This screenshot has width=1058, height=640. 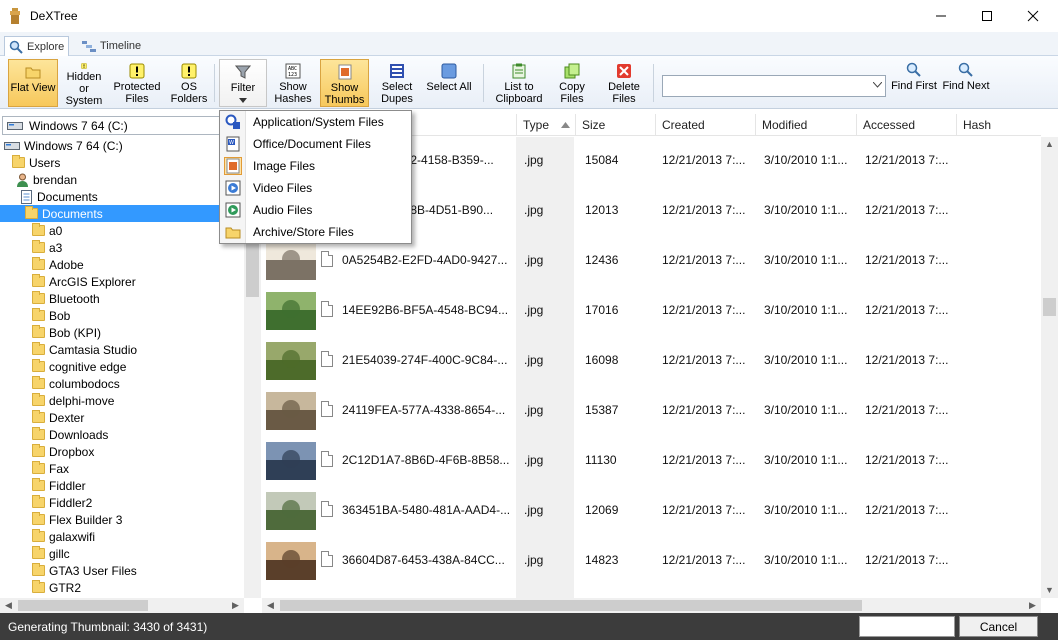 What do you see at coordinates (397, 83) in the screenshot?
I see `select-dupes-button: Select Dupes` at bounding box center [397, 83].